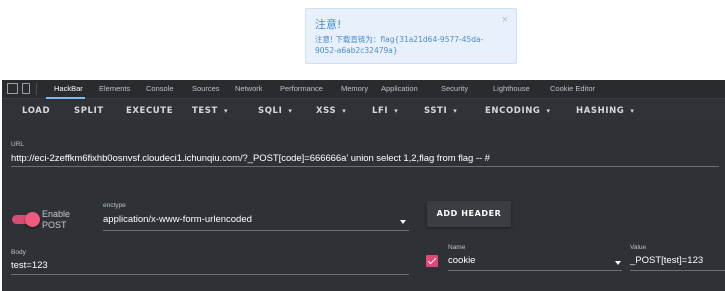  I want to click on tab-performance: Performance, so click(301, 88).